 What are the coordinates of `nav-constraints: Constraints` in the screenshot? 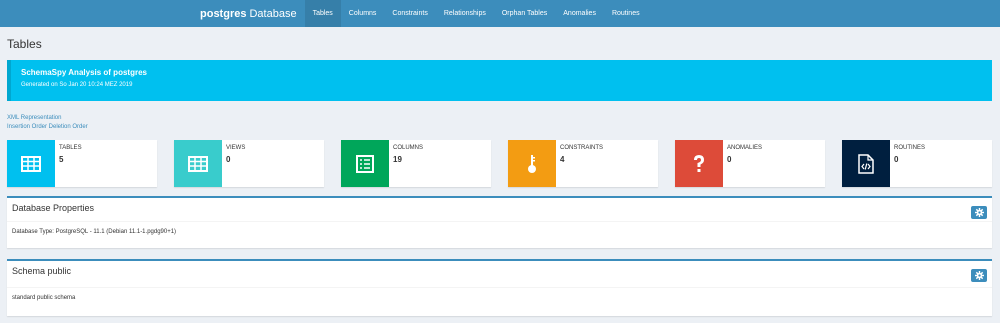 It's located at (409, 13).